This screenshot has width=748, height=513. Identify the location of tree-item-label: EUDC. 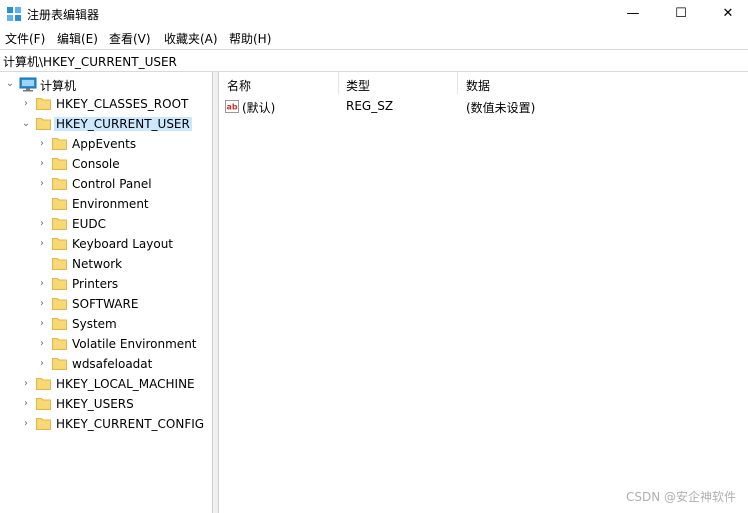
(89, 224).